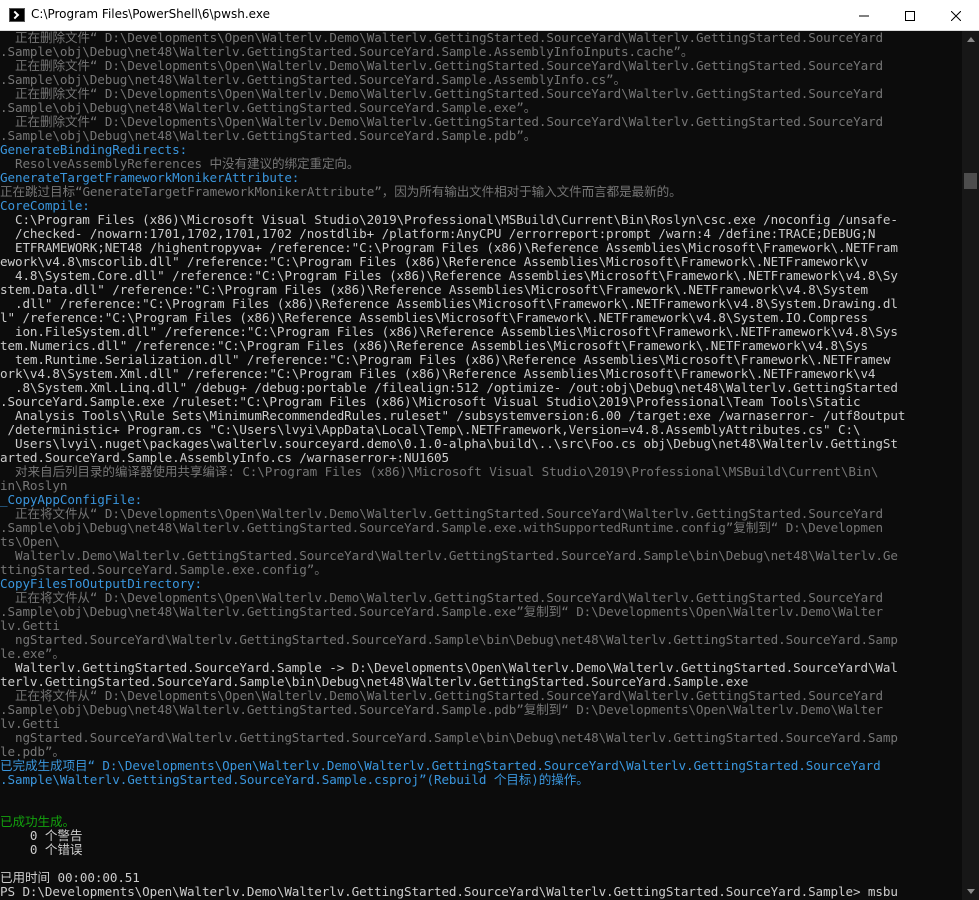 The height and width of the screenshot is (900, 979). I want to click on title-bar: C:\Program Files\PowerShell\6\pwsh.exe, so click(489, 15).